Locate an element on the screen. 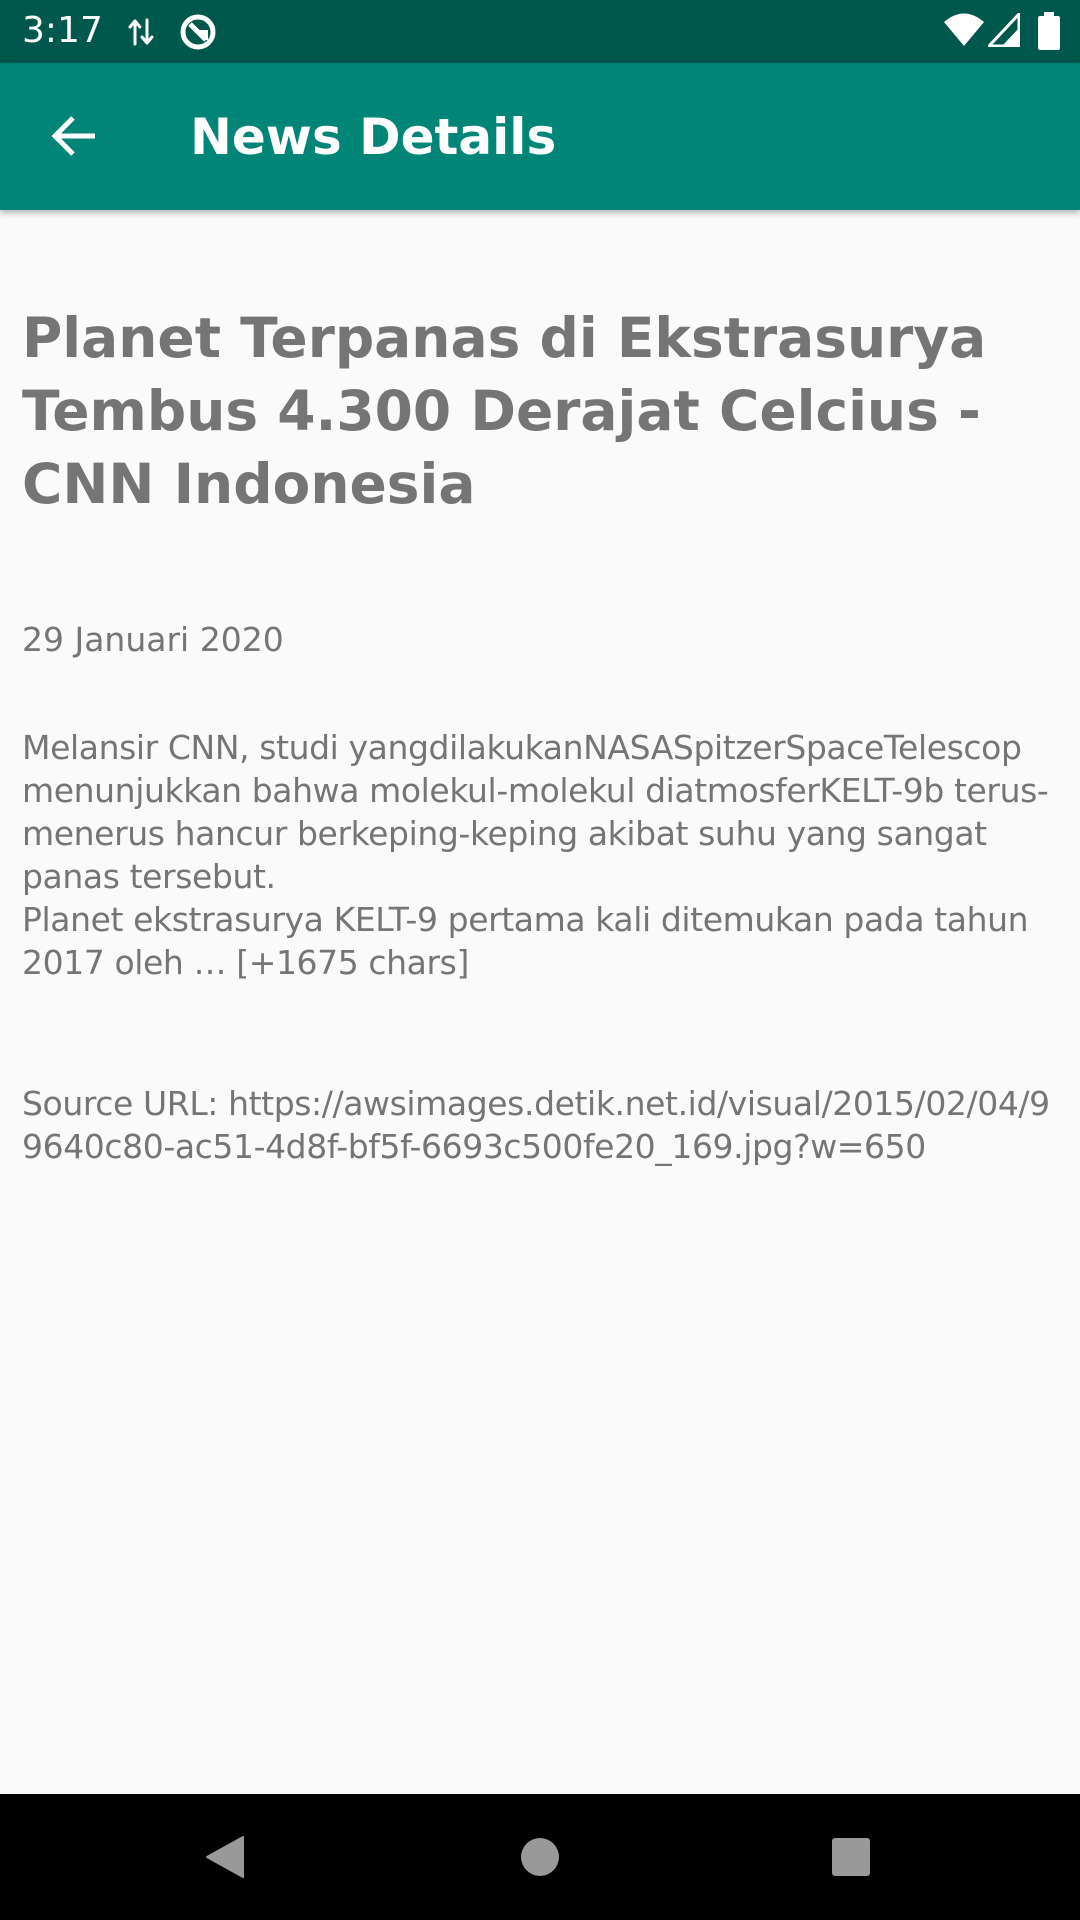 The image size is (1080, 1920). navigation-bar is located at coordinates (540, 1857).